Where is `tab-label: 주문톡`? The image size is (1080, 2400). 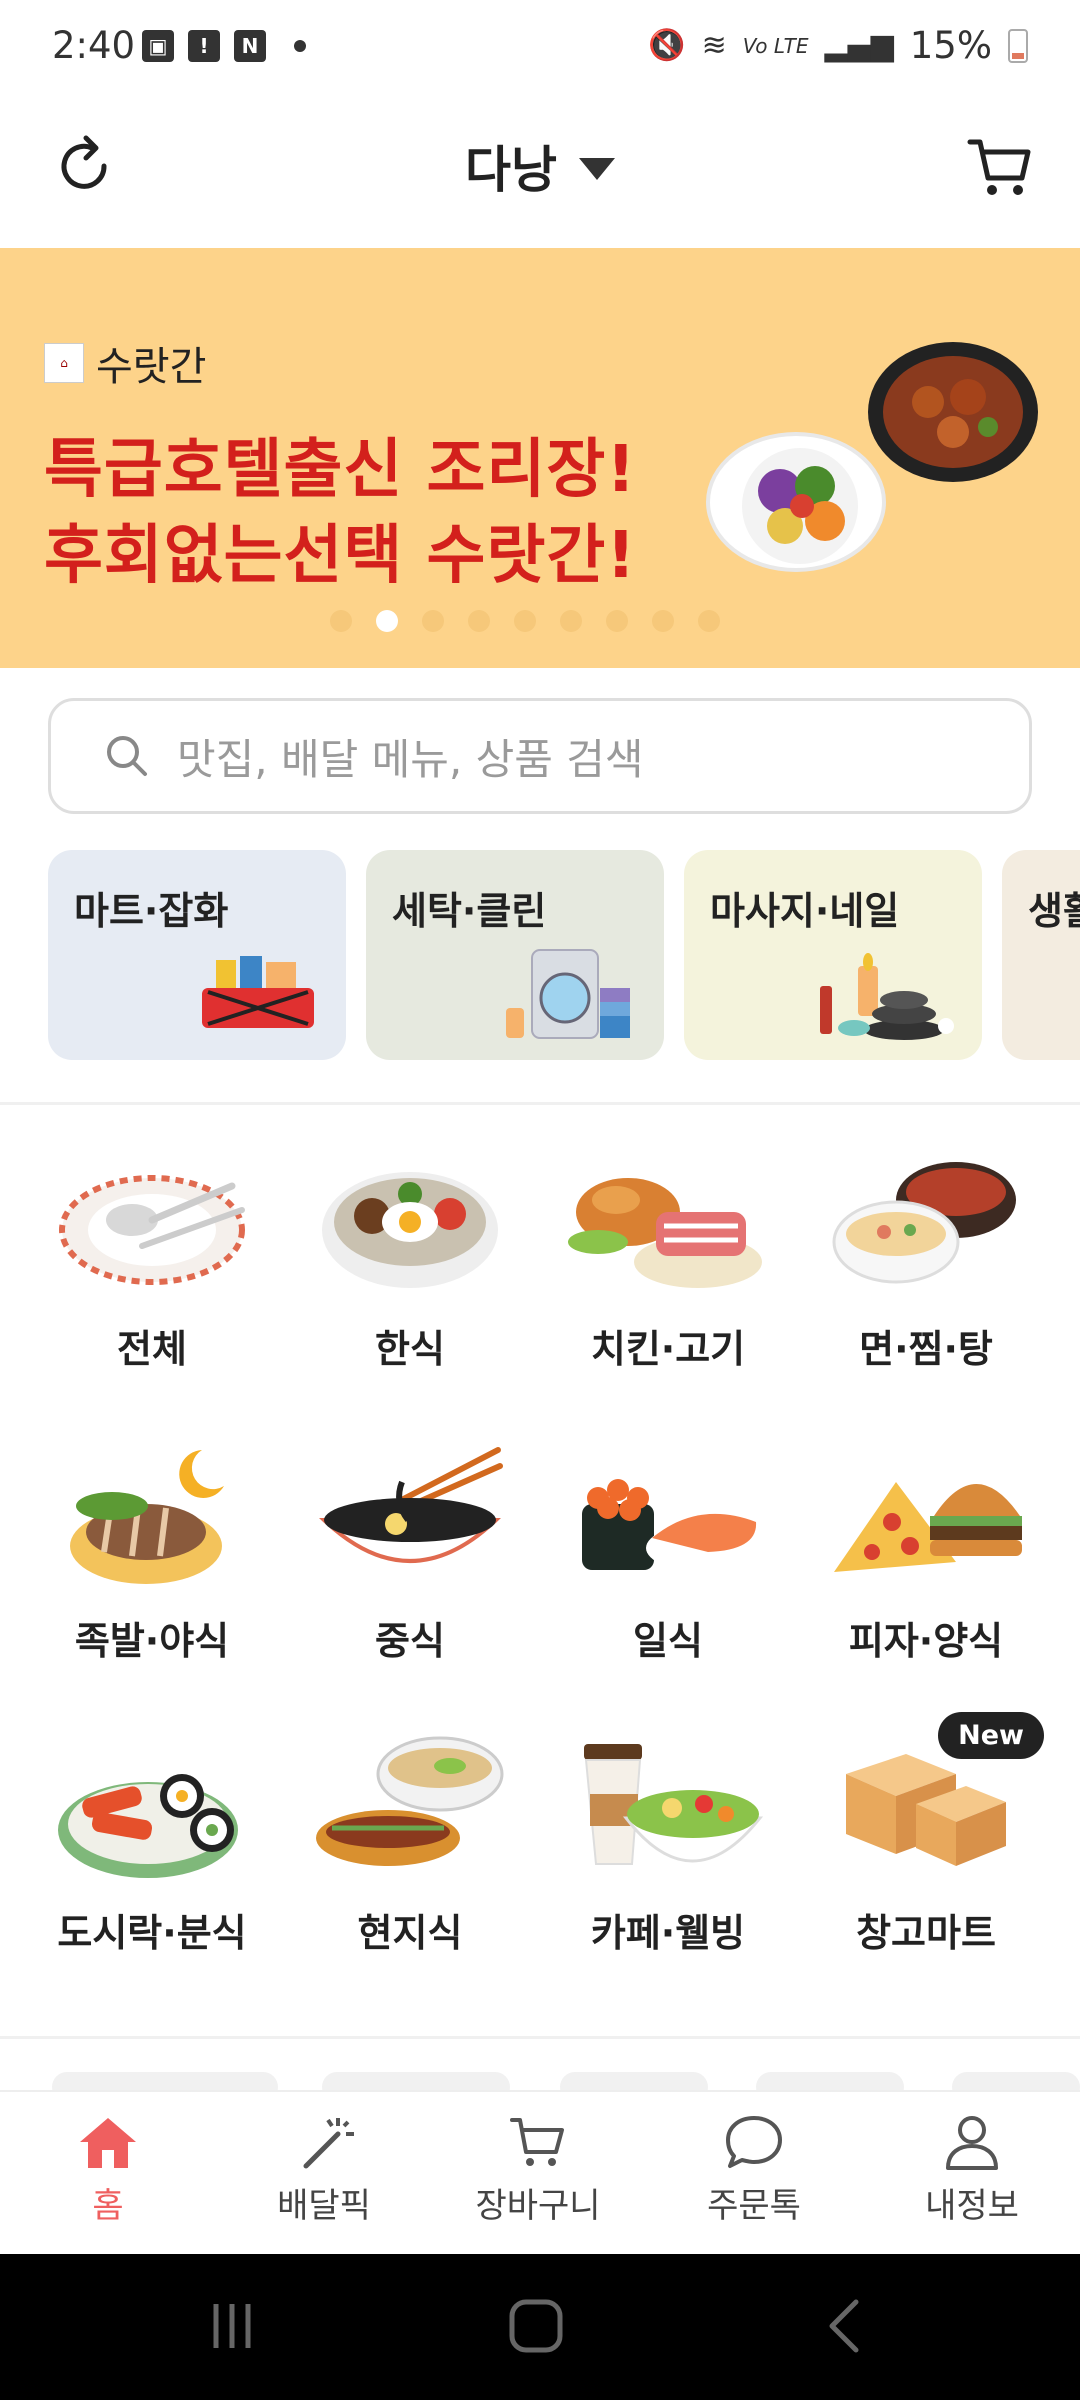 tab-label: 주문톡 is located at coordinates (754, 2206).